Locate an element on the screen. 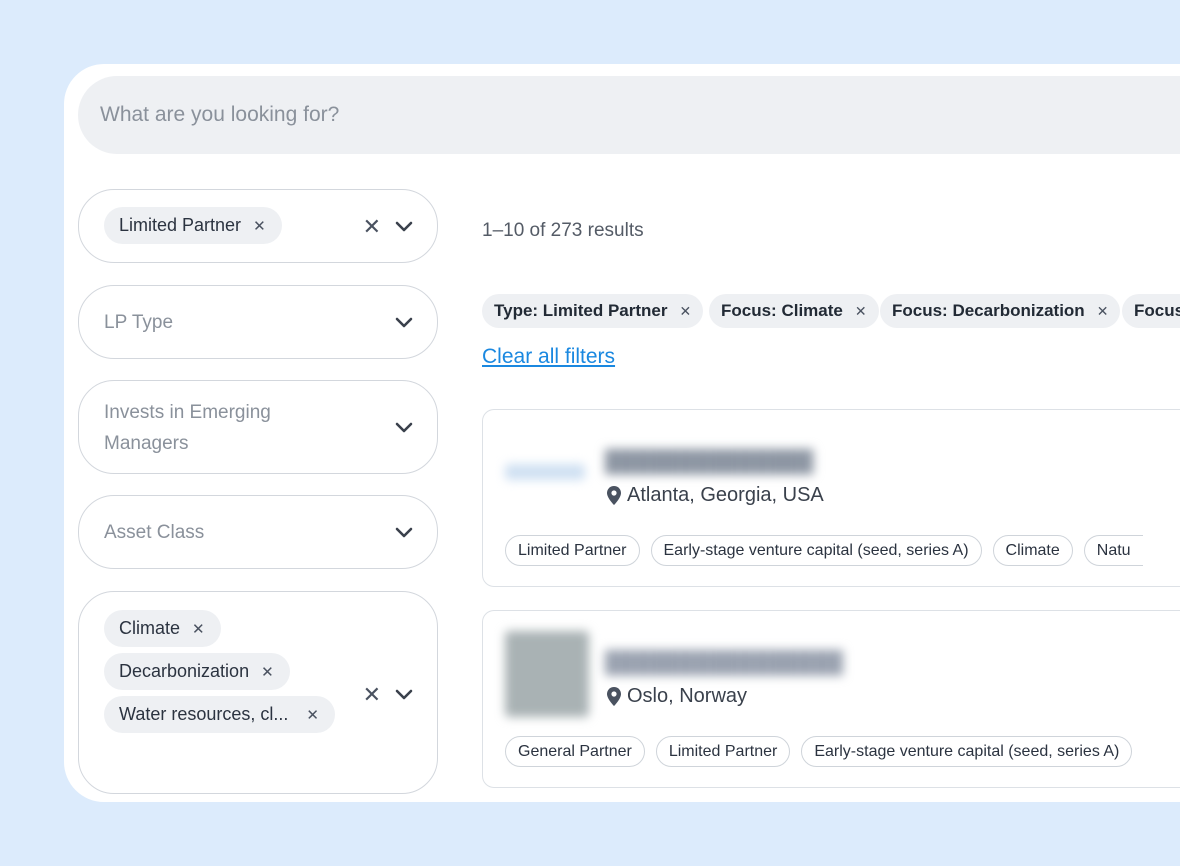 This screenshot has height=866, width=1180. filter-chip: Decarbonization ✕ is located at coordinates (197, 671).